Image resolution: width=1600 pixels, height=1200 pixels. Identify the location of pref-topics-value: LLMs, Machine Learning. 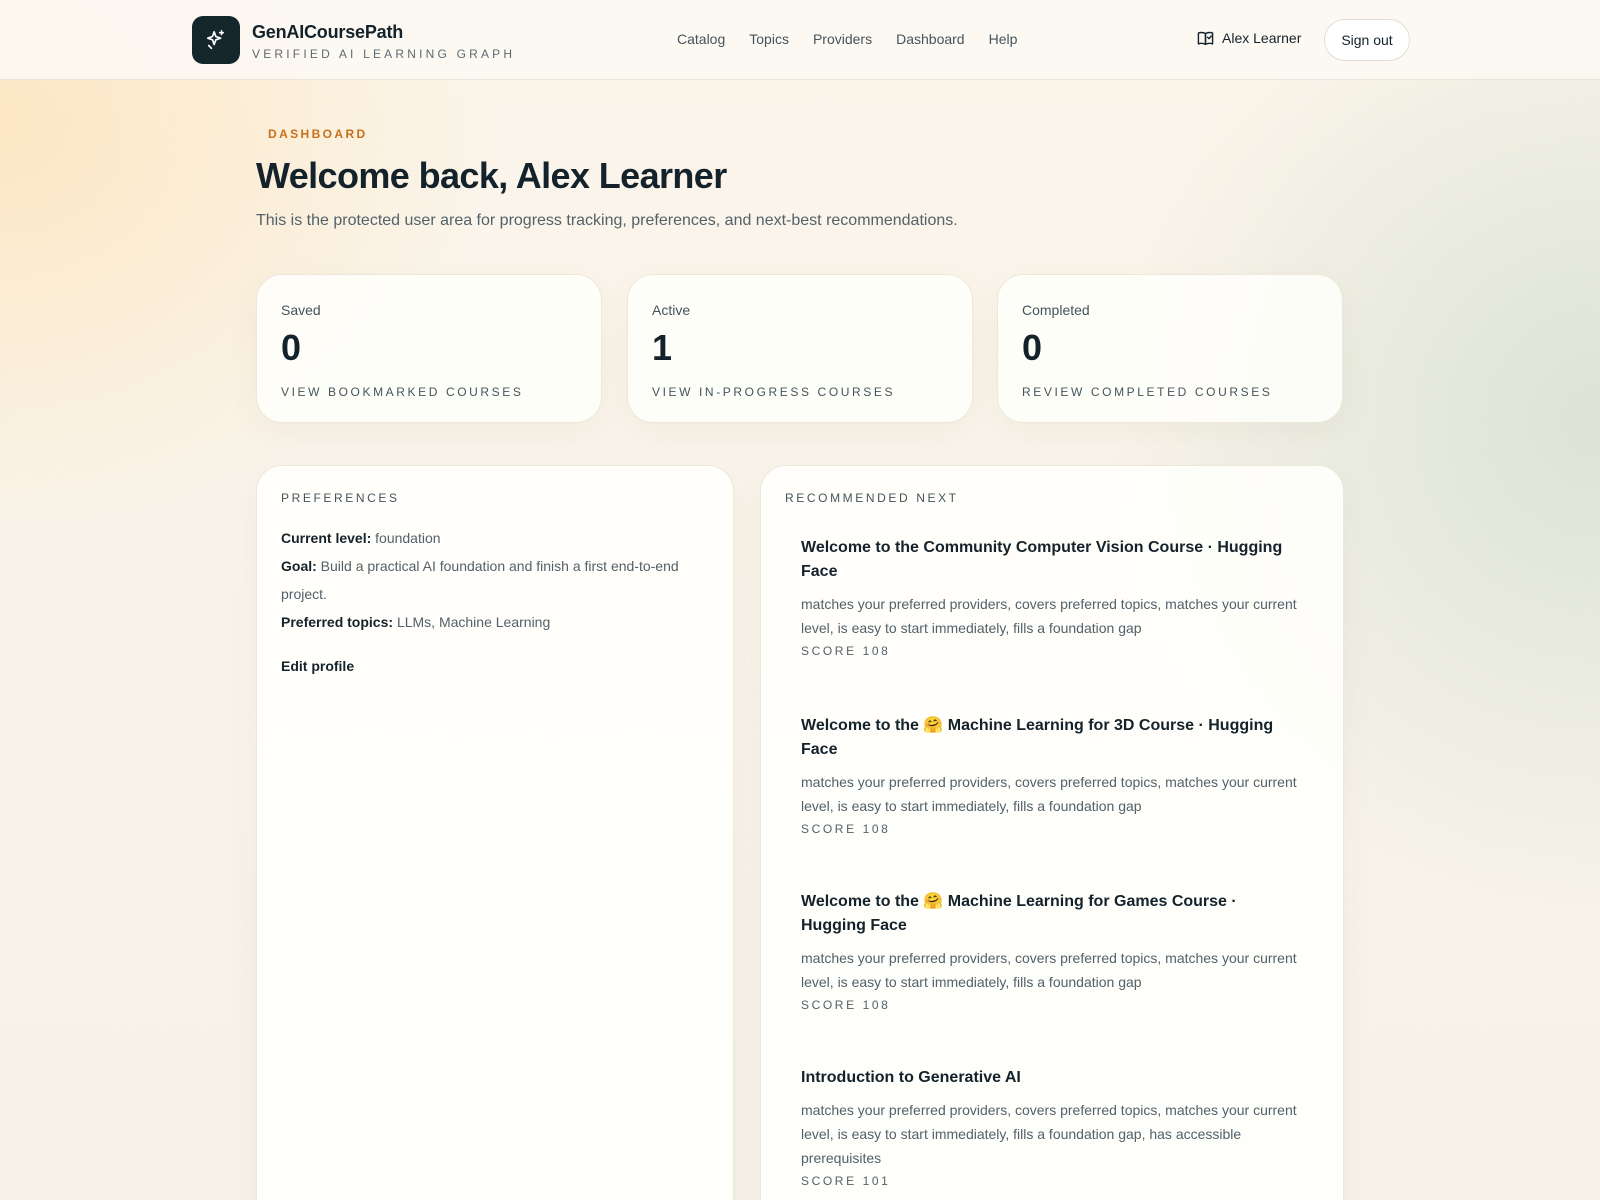
(473, 622).